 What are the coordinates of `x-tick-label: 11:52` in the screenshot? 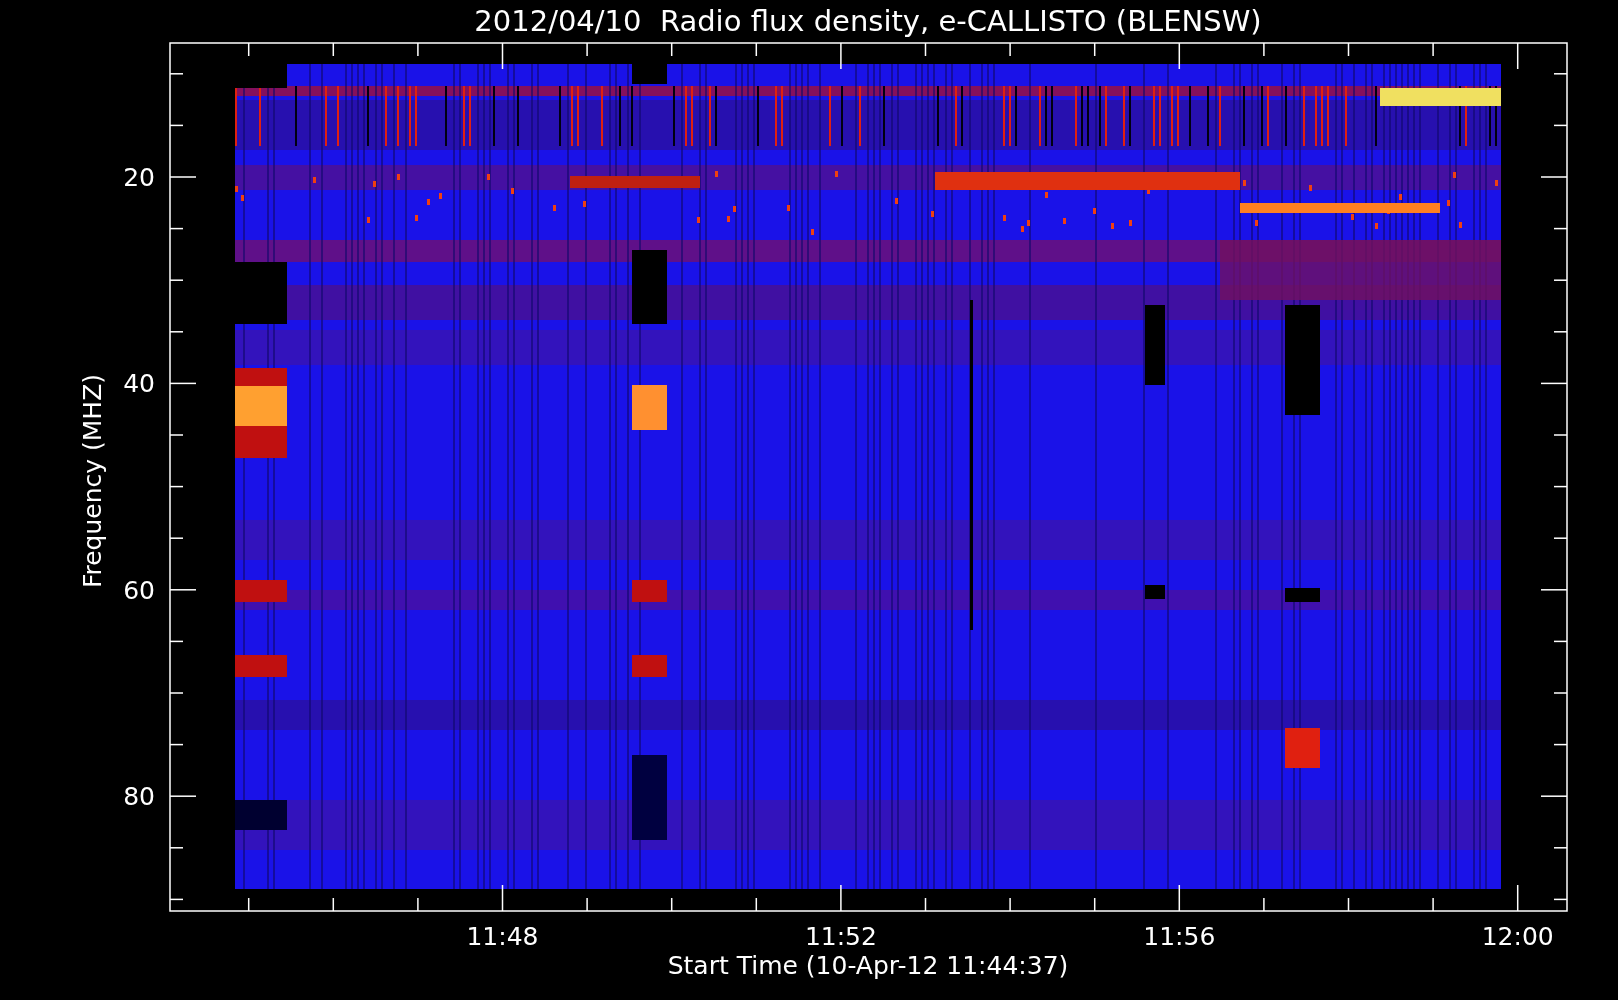 It's located at (840, 936).